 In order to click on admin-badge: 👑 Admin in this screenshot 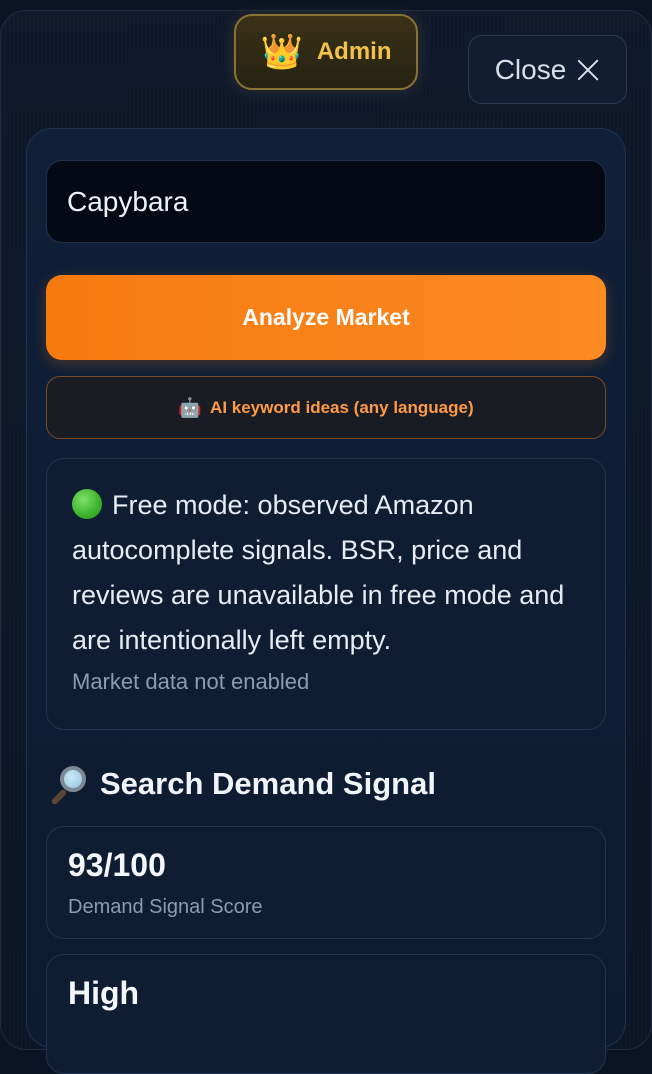, I will do `click(326, 52)`.